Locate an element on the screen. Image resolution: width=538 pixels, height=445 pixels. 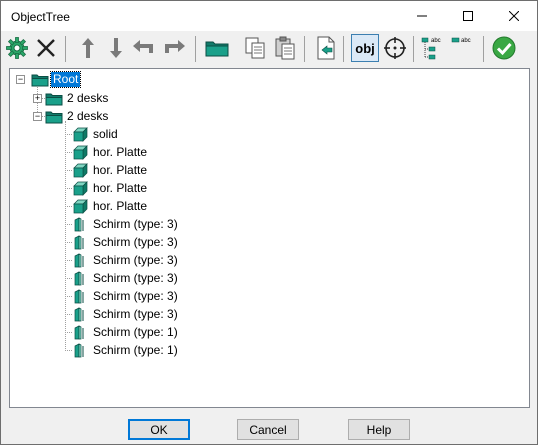
minimize-button is located at coordinates (422, 16).